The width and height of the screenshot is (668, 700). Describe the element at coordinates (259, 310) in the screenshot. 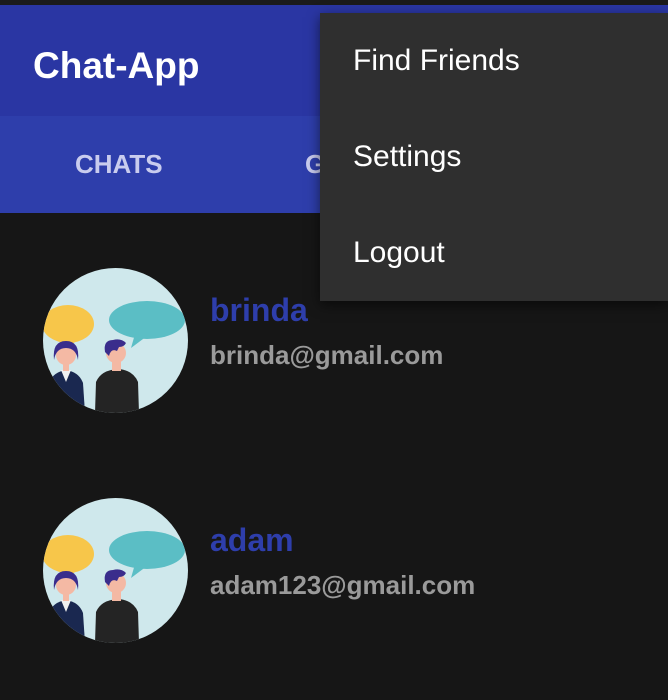

I see `contact-name: brinda` at that location.